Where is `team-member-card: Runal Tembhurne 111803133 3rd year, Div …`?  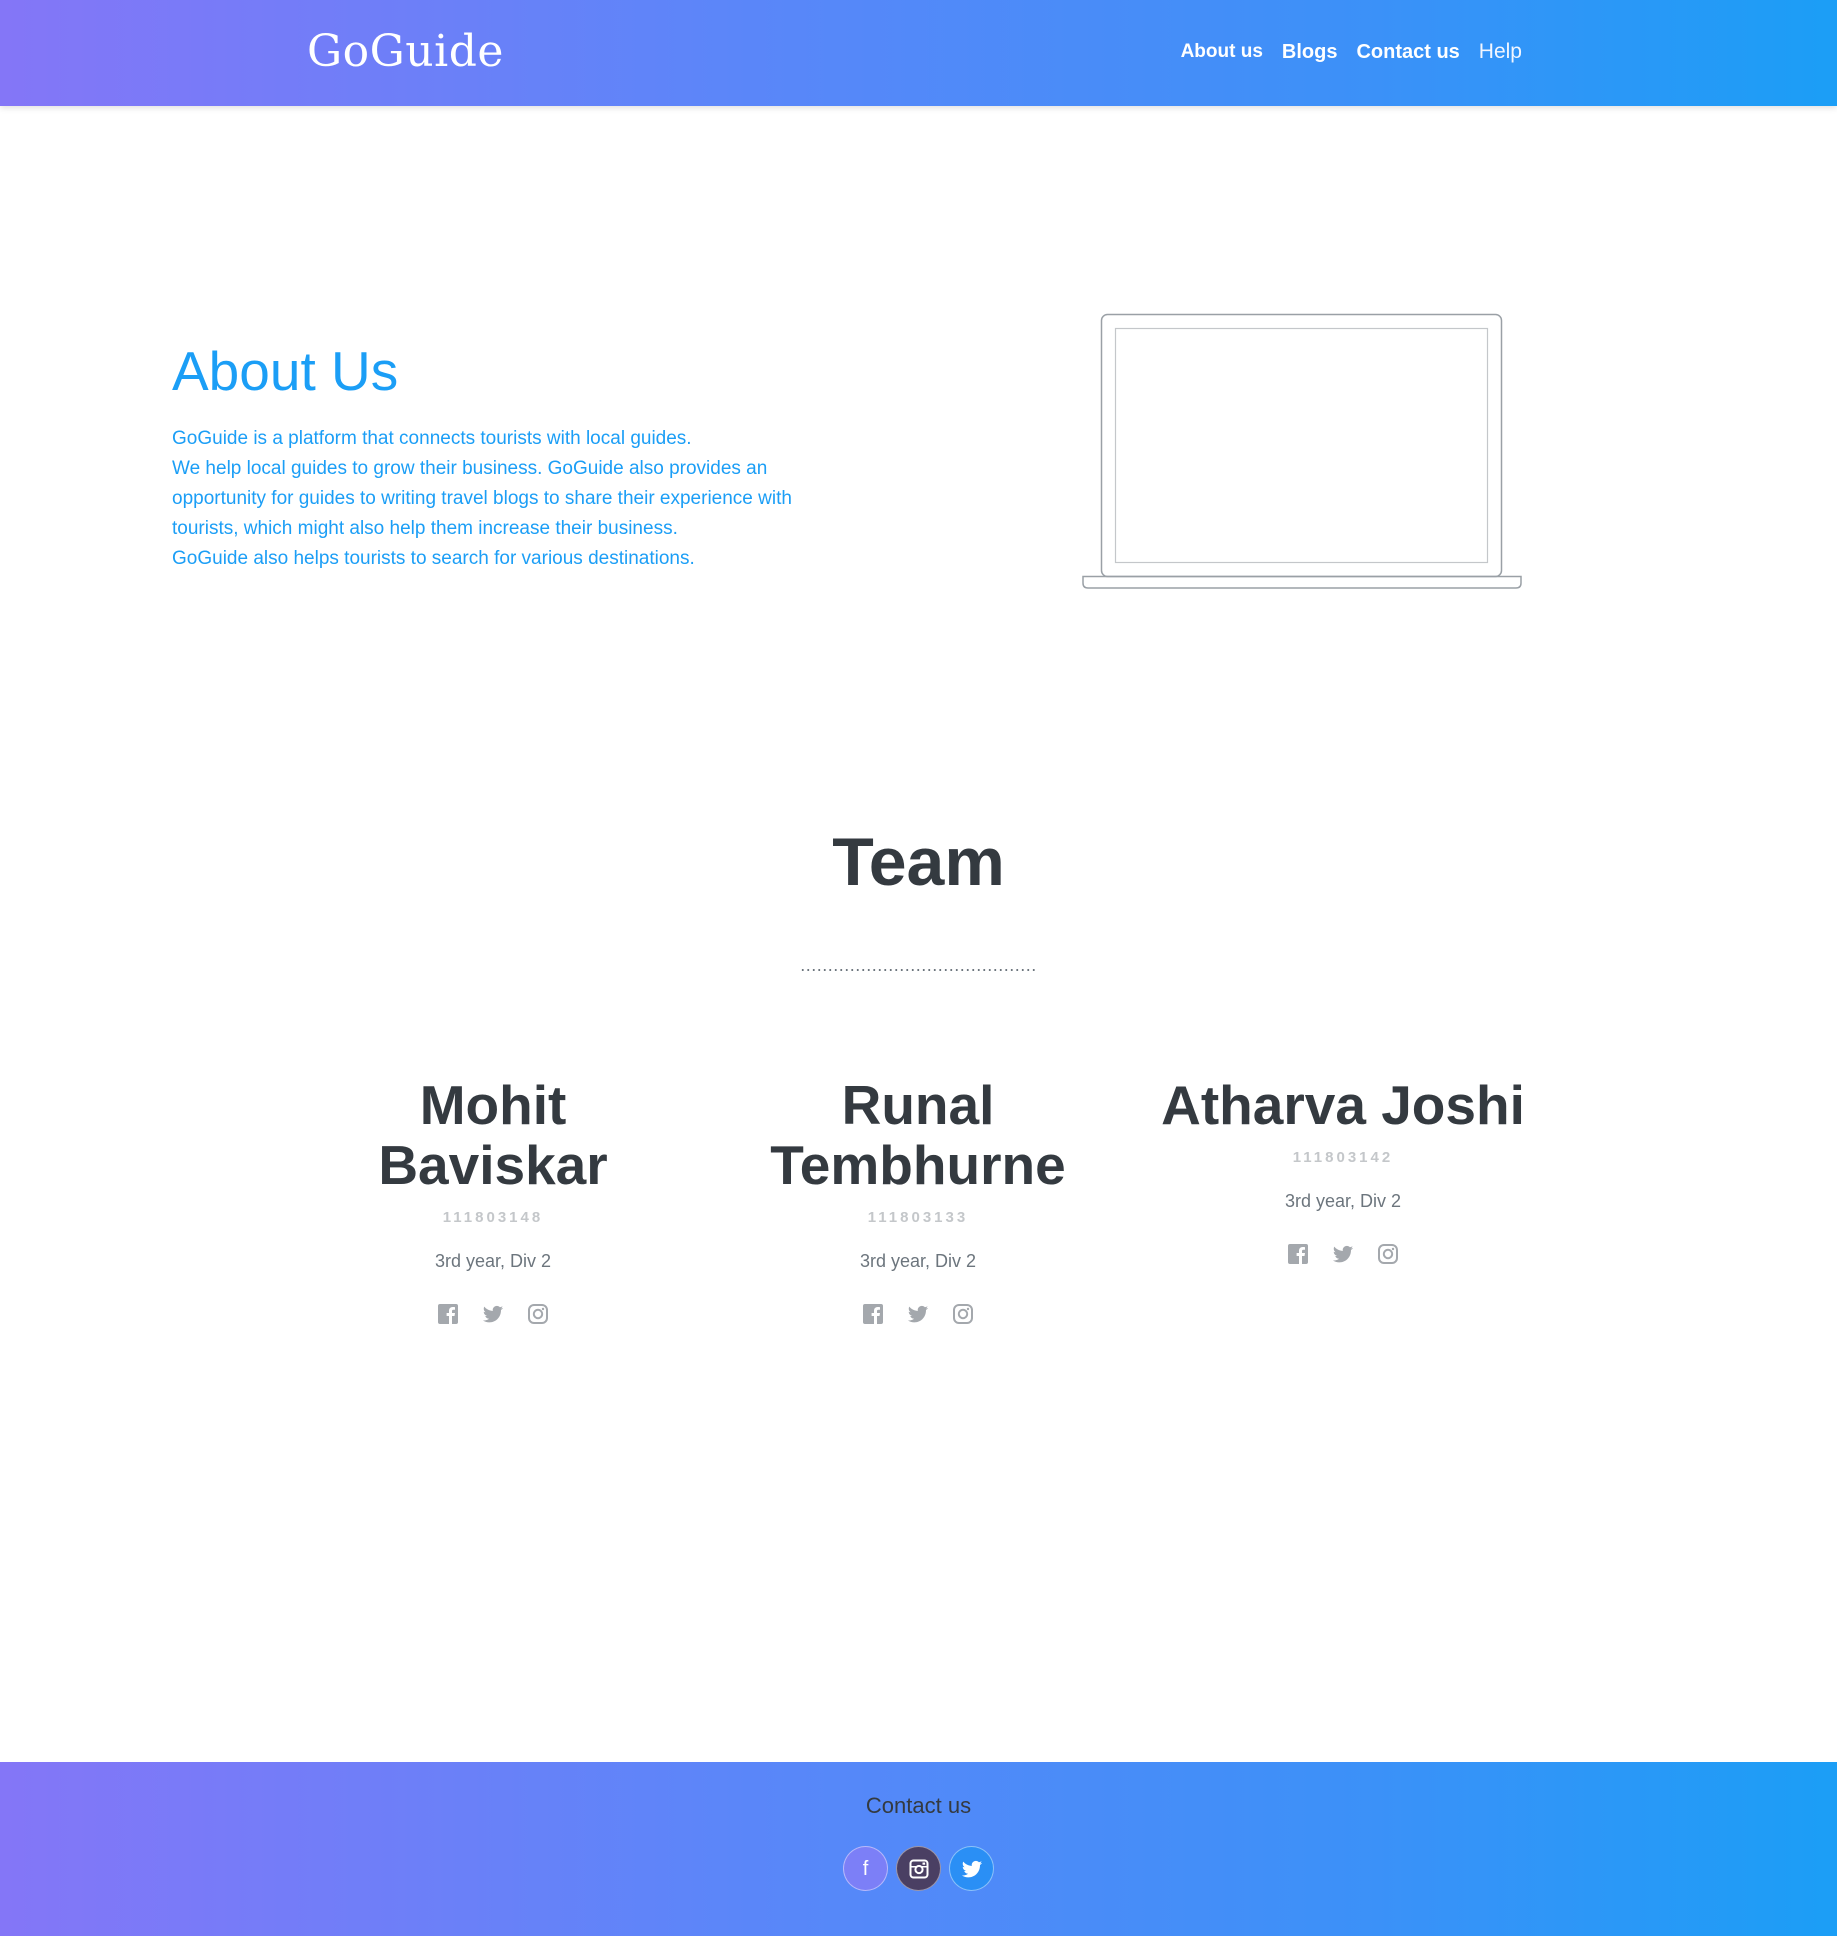
team-member-card: Runal Tembhurne 111803133 3rd year, Div … is located at coordinates (918, 1200).